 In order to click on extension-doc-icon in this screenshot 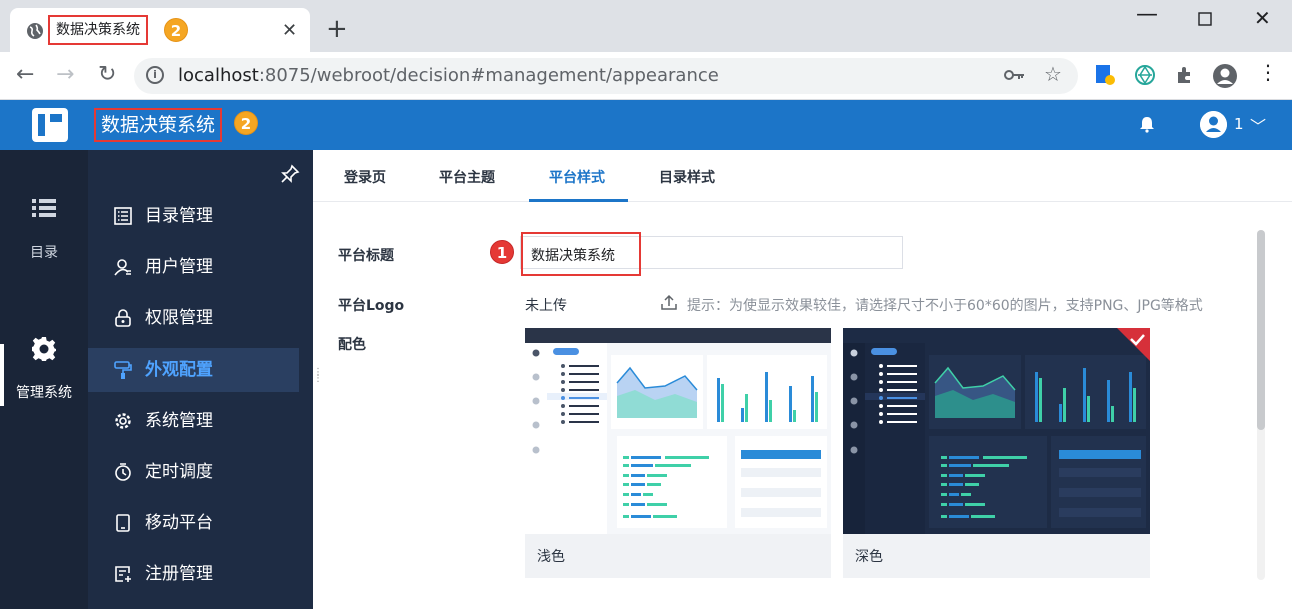, I will do `click(1105, 75)`.